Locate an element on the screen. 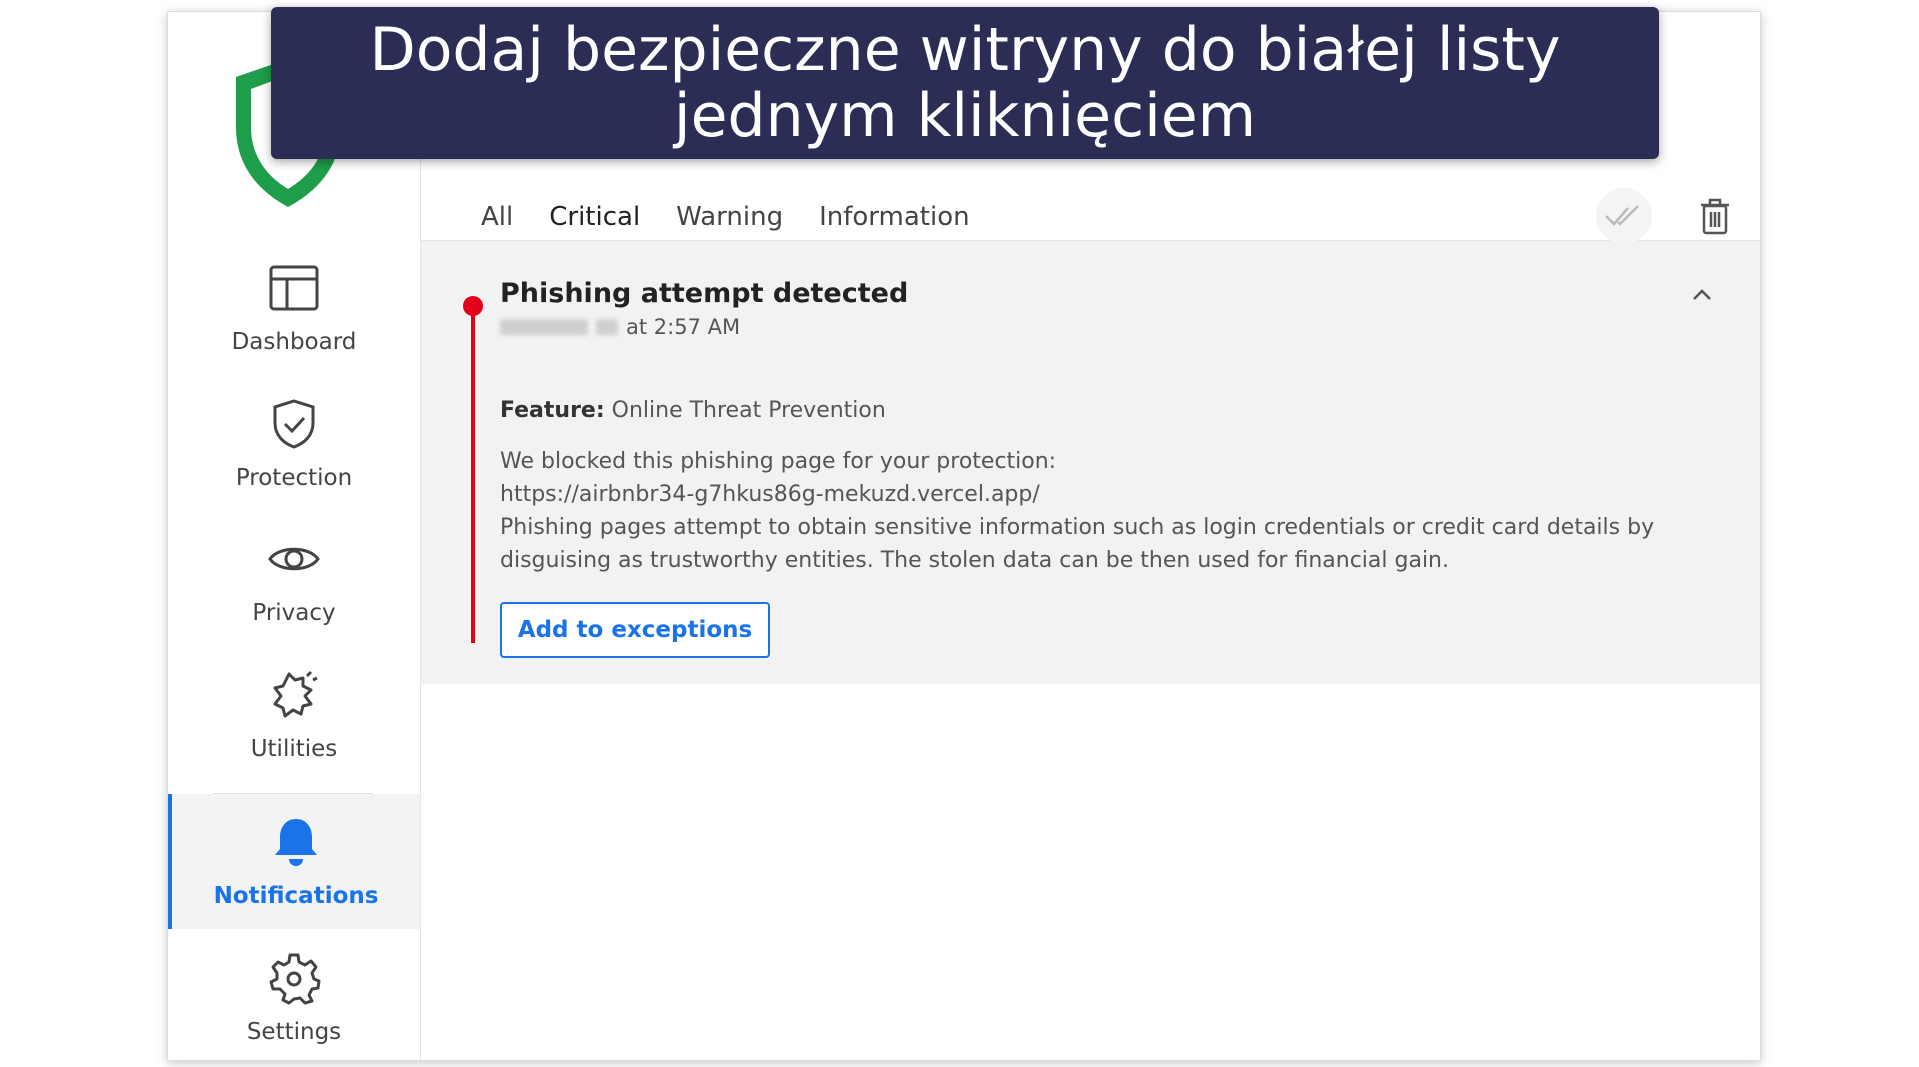 The width and height of the screenshot is (1919, 1067). sidebar-item-label: Dashboard is located at coordinates (294, 341).